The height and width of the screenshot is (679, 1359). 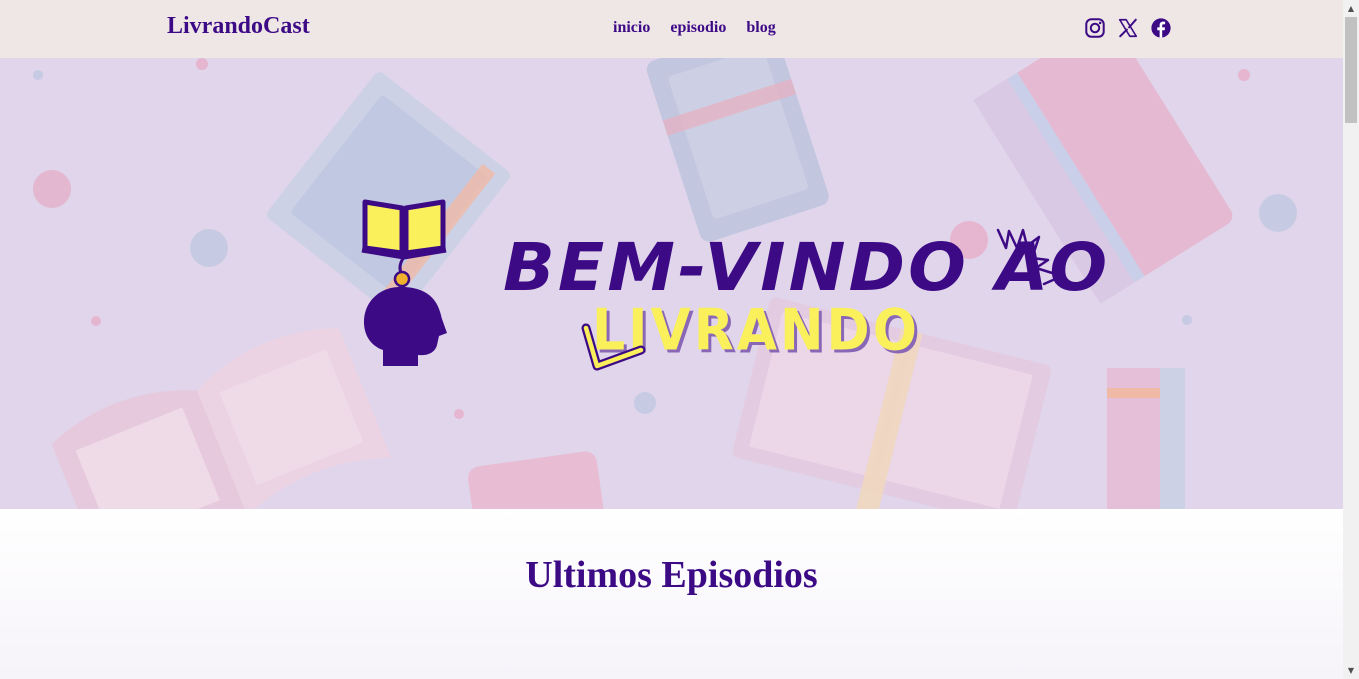 I want to click on hero-title: BEM-VINDO AO, so click(x=807, y=267).